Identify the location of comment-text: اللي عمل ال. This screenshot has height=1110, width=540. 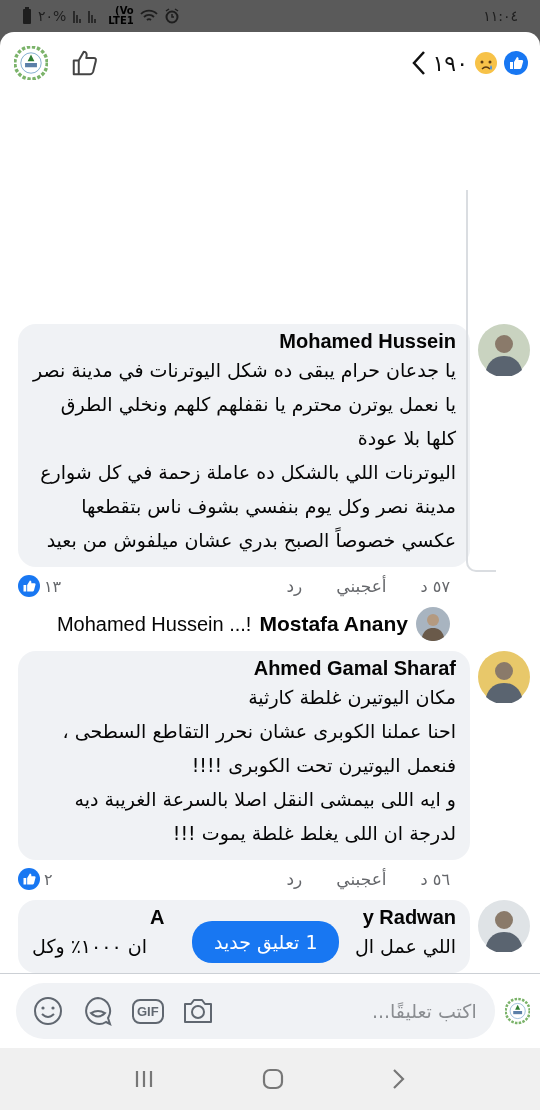
(405, 947).